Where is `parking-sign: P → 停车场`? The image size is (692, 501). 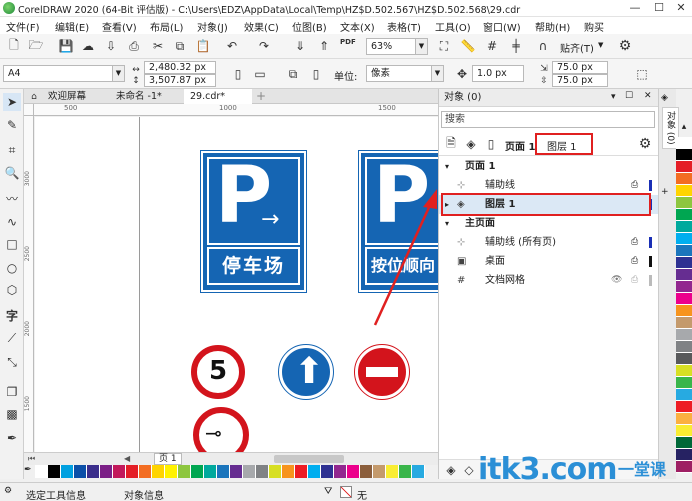 parking-sign: P → 停车场 is located at coordinates (253, 221).